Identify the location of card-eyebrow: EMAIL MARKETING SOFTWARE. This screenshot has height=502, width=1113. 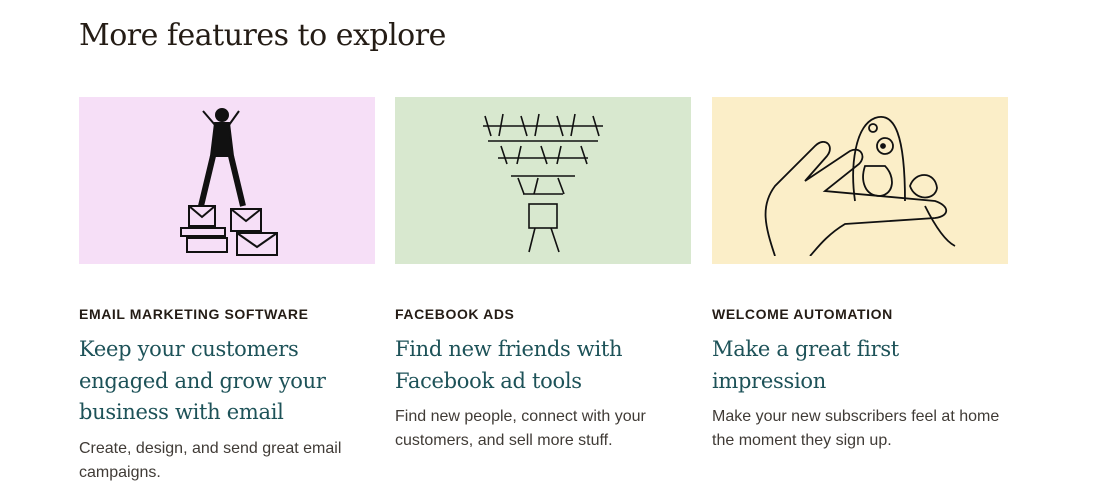
(194, 314).